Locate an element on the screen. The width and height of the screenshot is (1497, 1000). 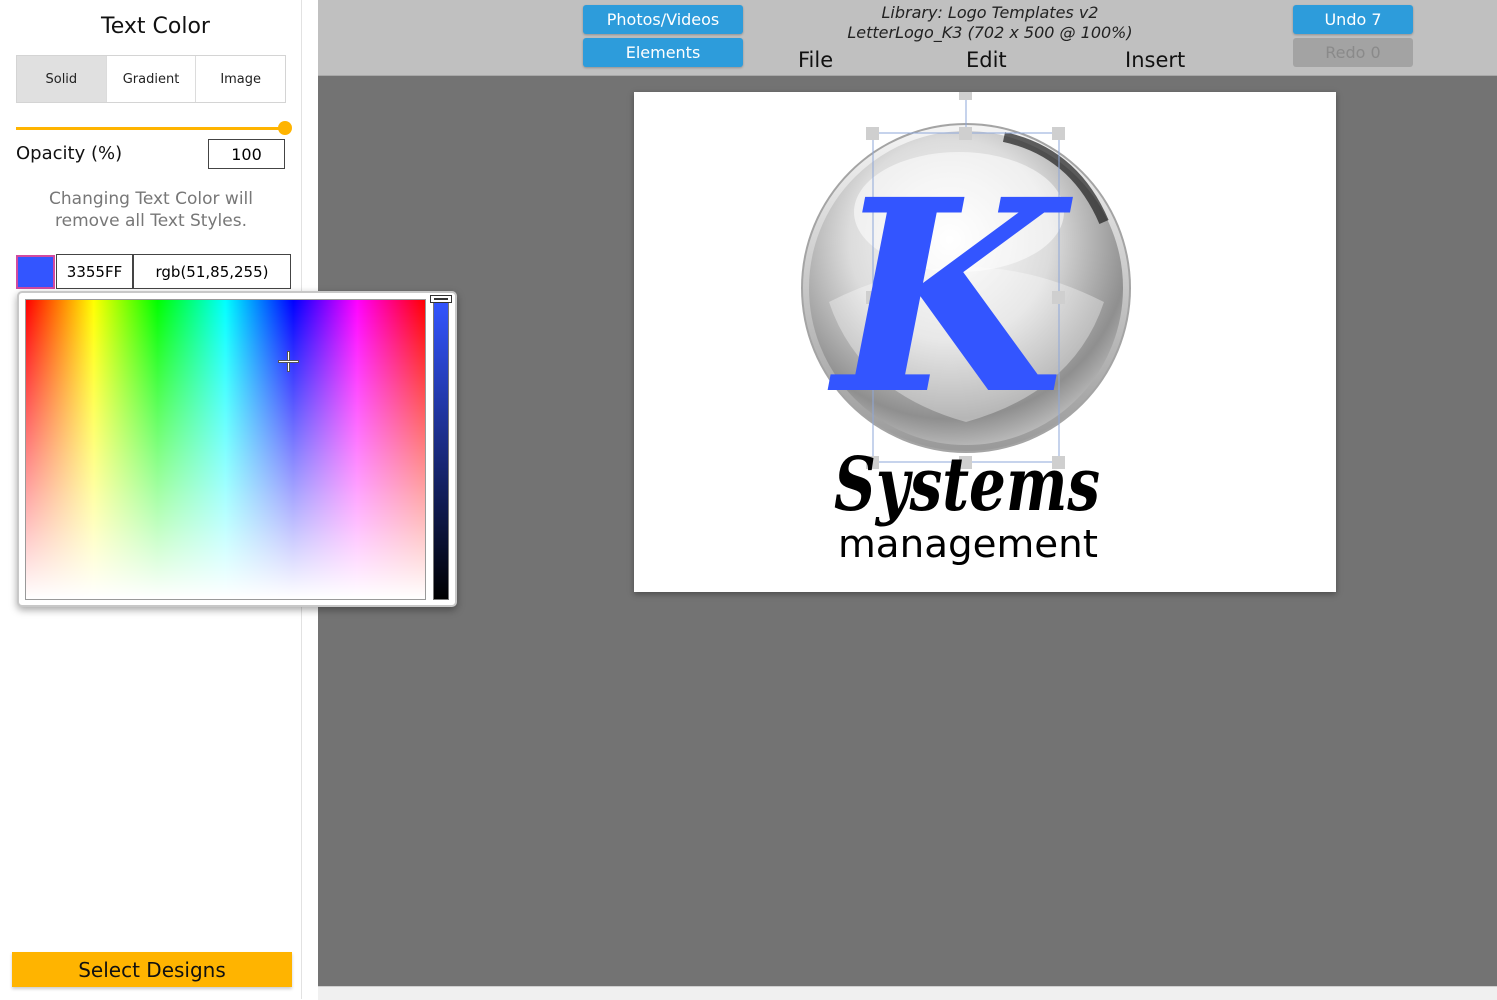
fill-type-tabs: Solid Gradient Image is located at coordinates (151, 79).